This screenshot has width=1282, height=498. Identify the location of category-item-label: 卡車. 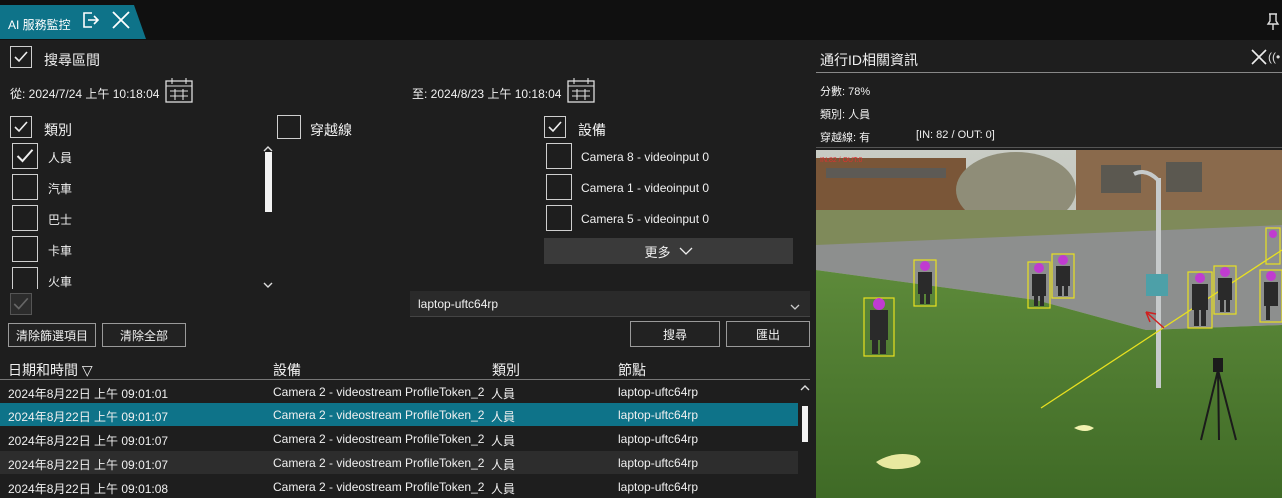
(60, 251).